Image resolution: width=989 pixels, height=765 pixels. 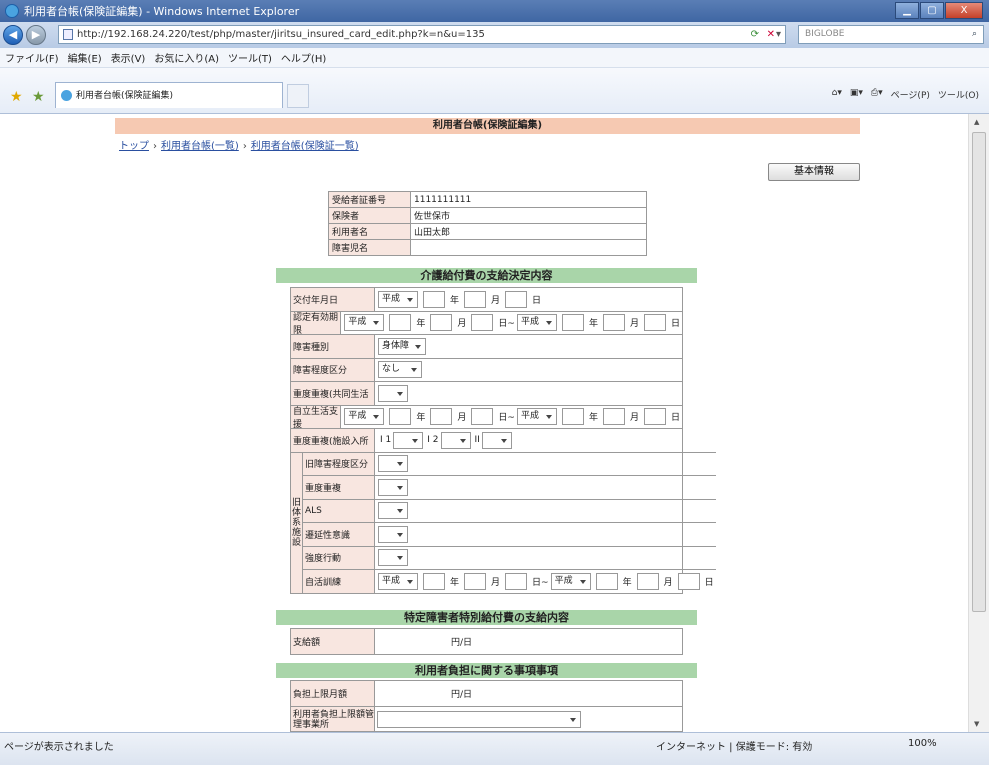 I want to click on burden-input: 円/日, so click(x=461, y=693).